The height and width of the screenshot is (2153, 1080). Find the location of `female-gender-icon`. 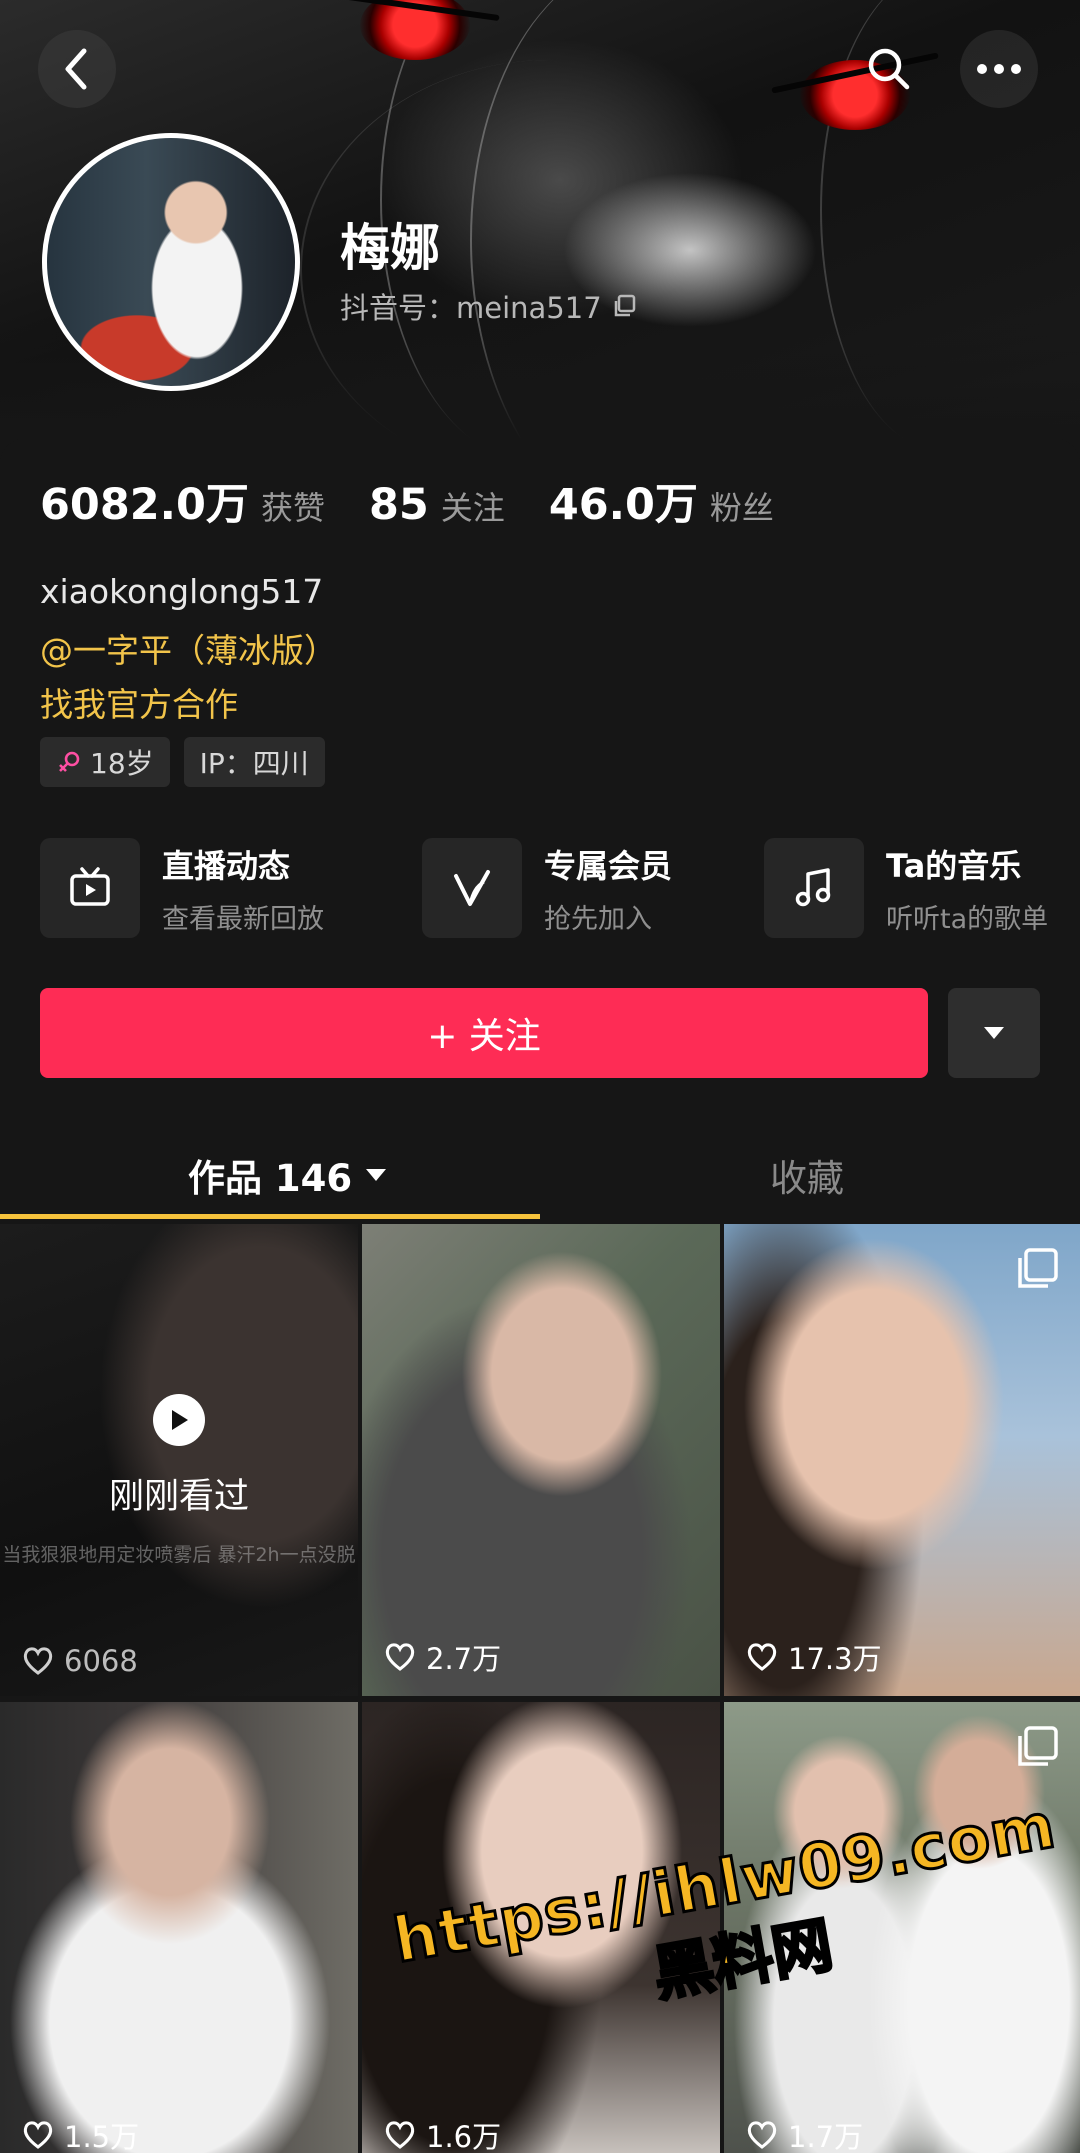

female-gender-icon is located at coordinates (69, 761).